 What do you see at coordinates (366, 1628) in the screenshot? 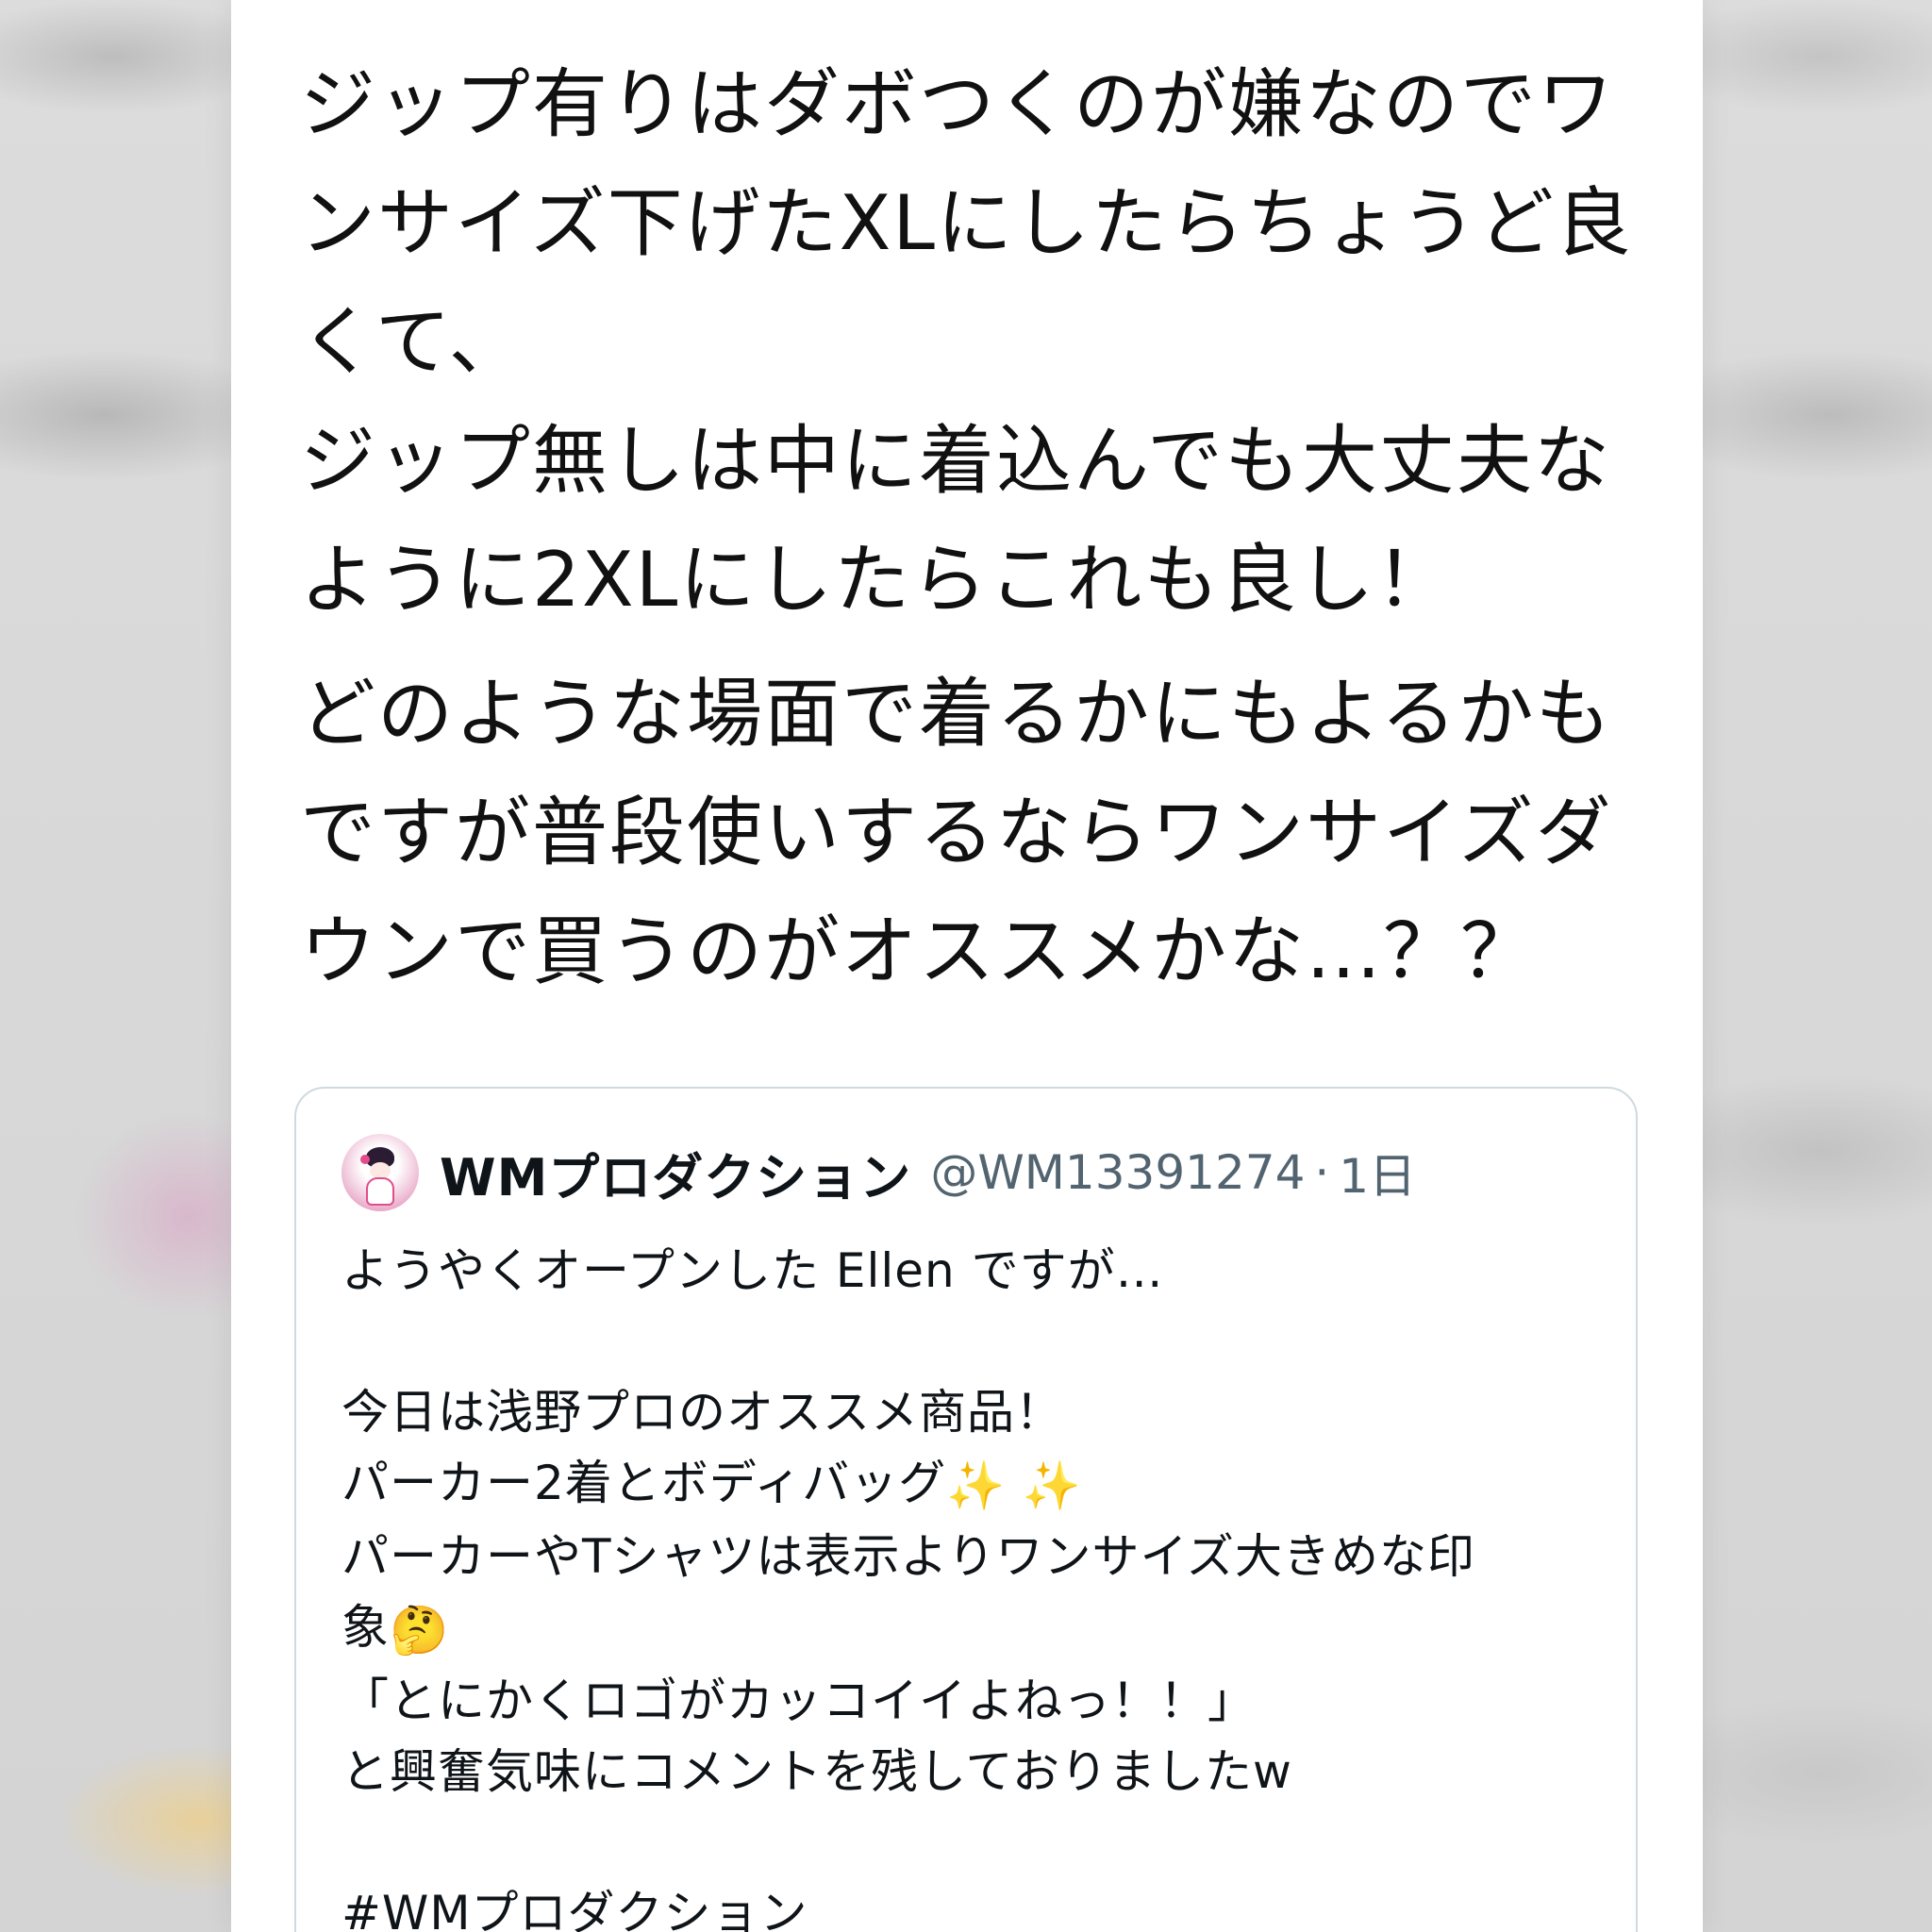
I see `quote-line-text: 象` at bounding box center [366, 1628].